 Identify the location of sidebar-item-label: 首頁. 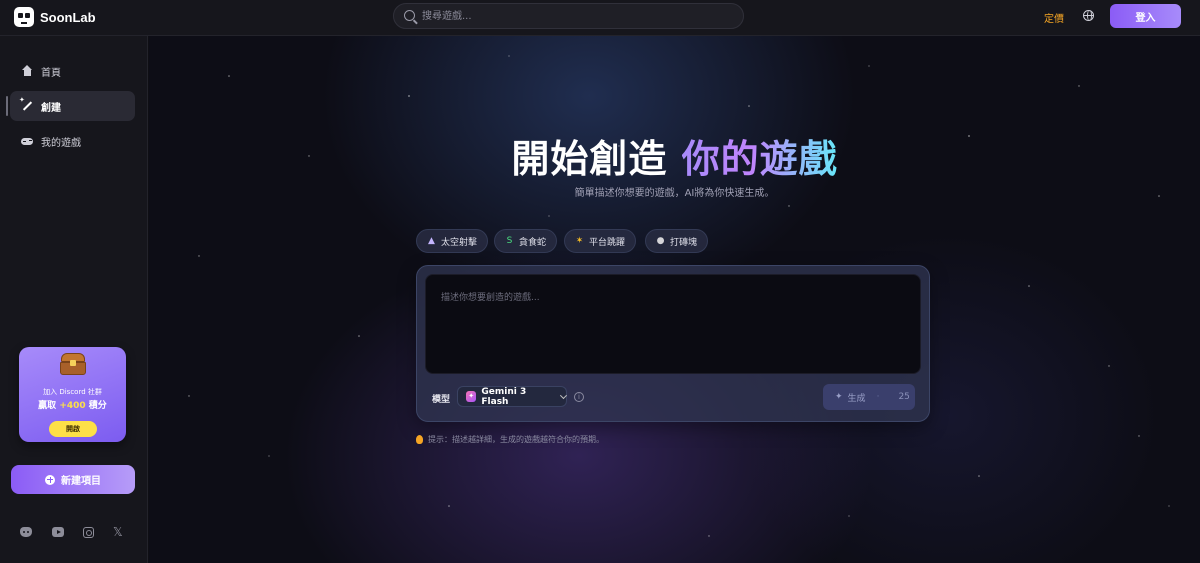
(51, 73).